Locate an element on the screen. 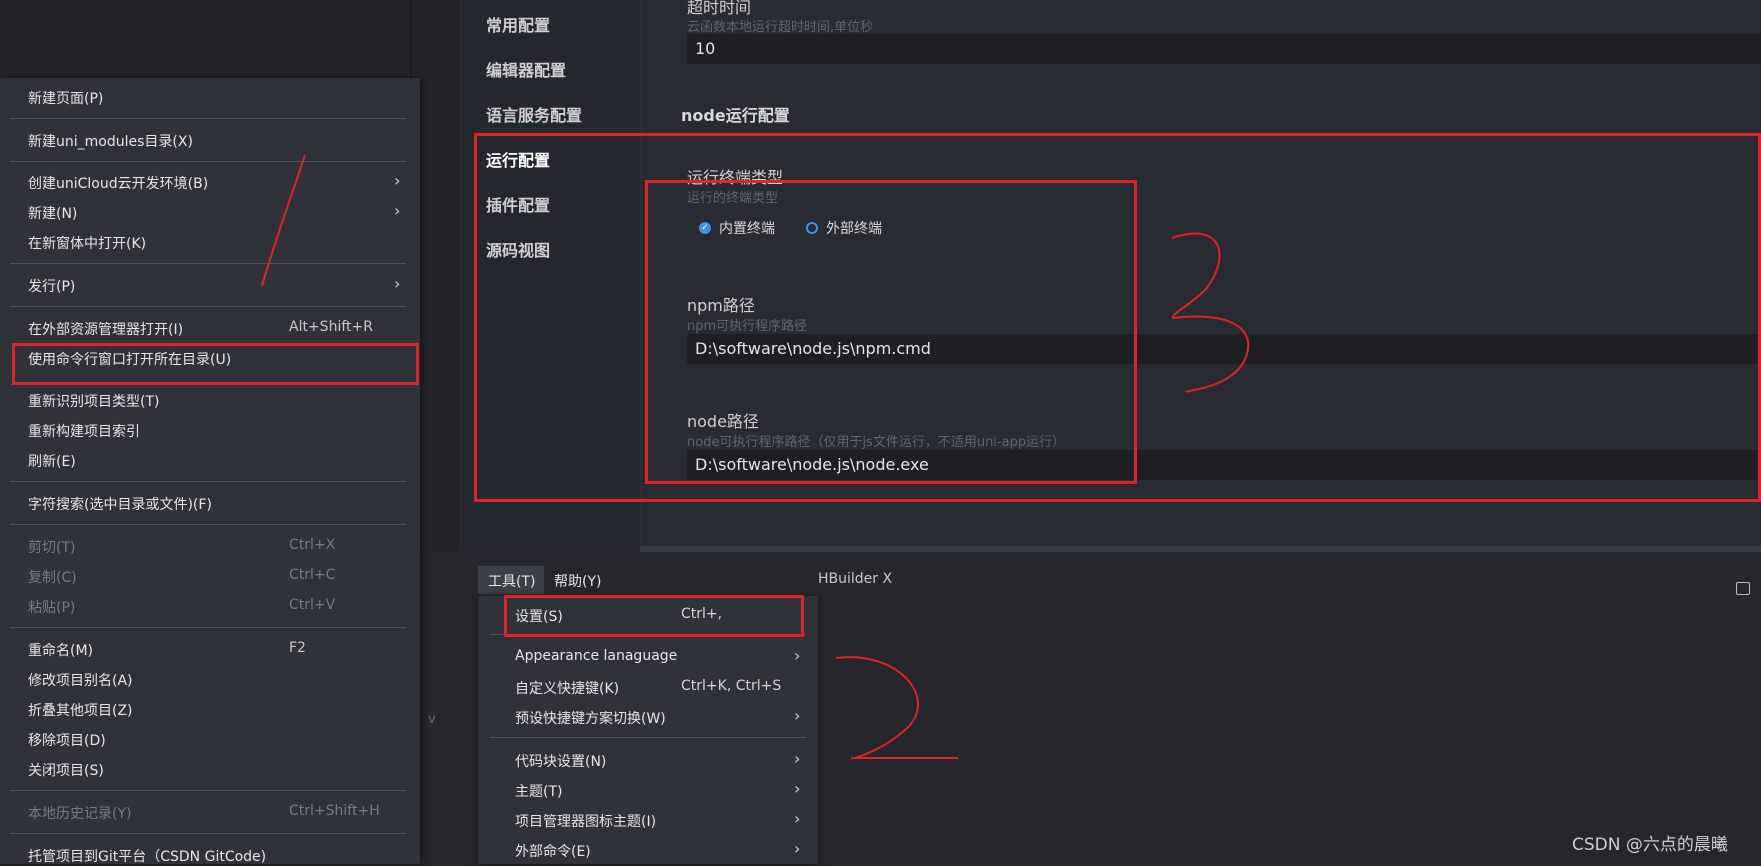 The height and width of the screenshot is (866, 1761). csdn-watermark: CSDN @六点的晨曦 is located at coordinates (1650, 845).